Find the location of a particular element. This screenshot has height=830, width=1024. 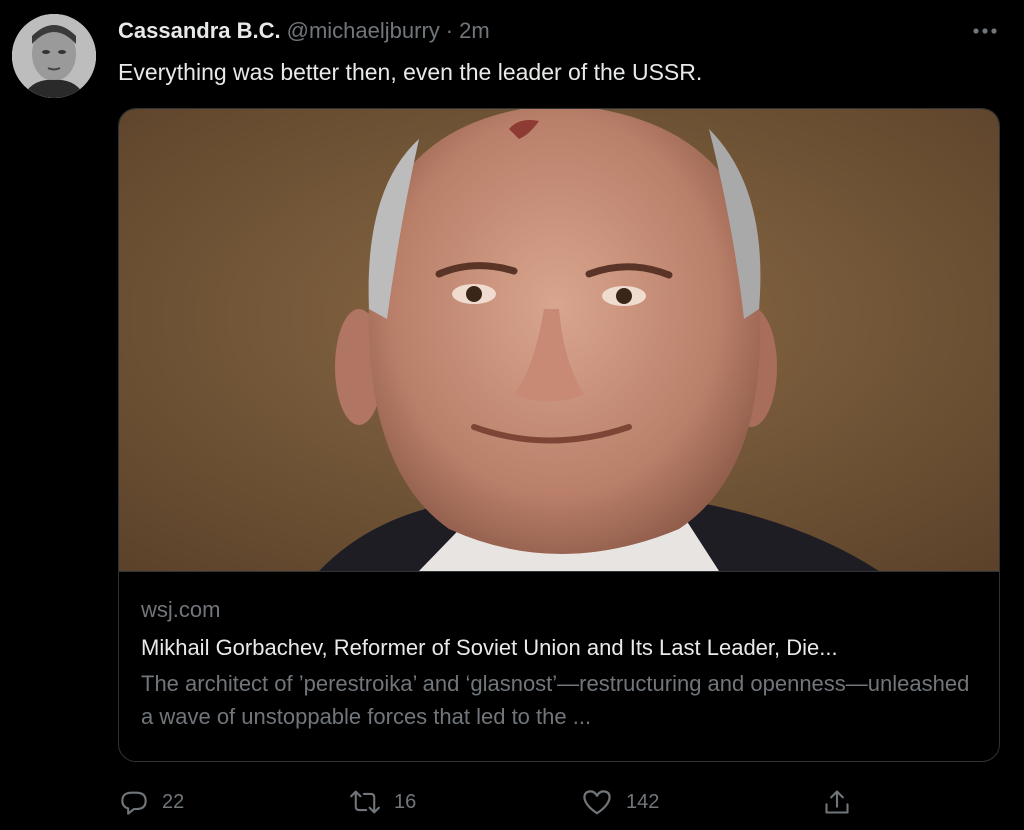

reply-icon is located at coordinates (134, 803).